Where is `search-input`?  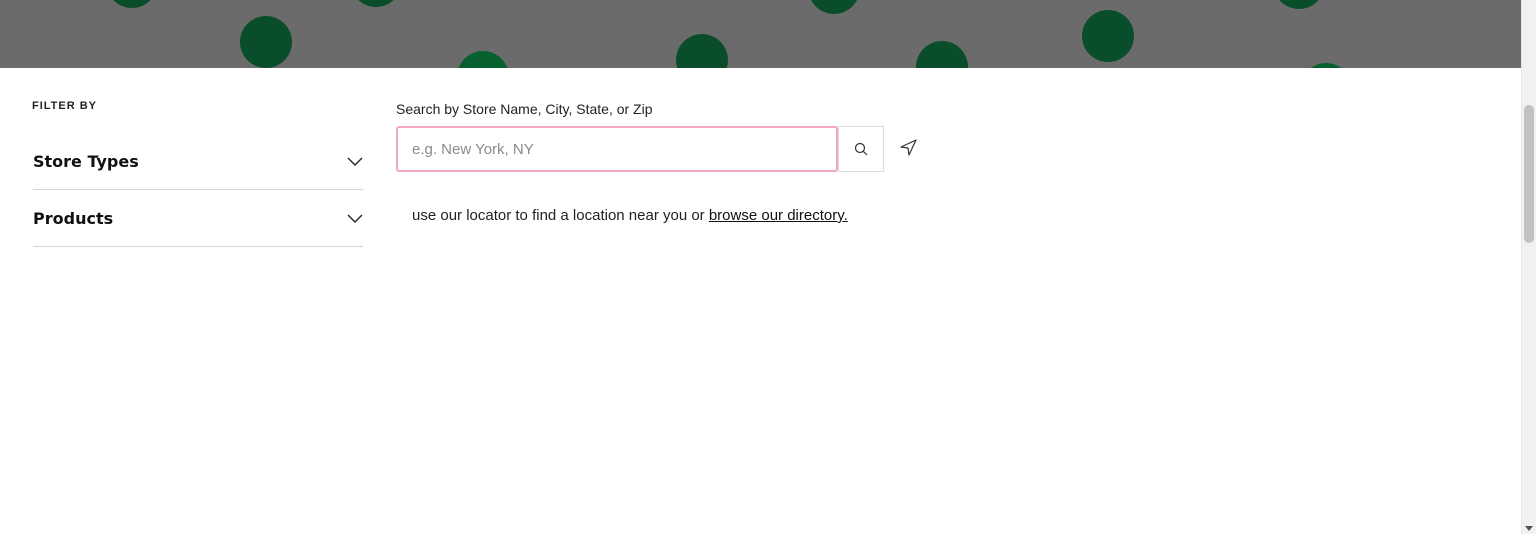
search-input is located at coordinates (617, 149).